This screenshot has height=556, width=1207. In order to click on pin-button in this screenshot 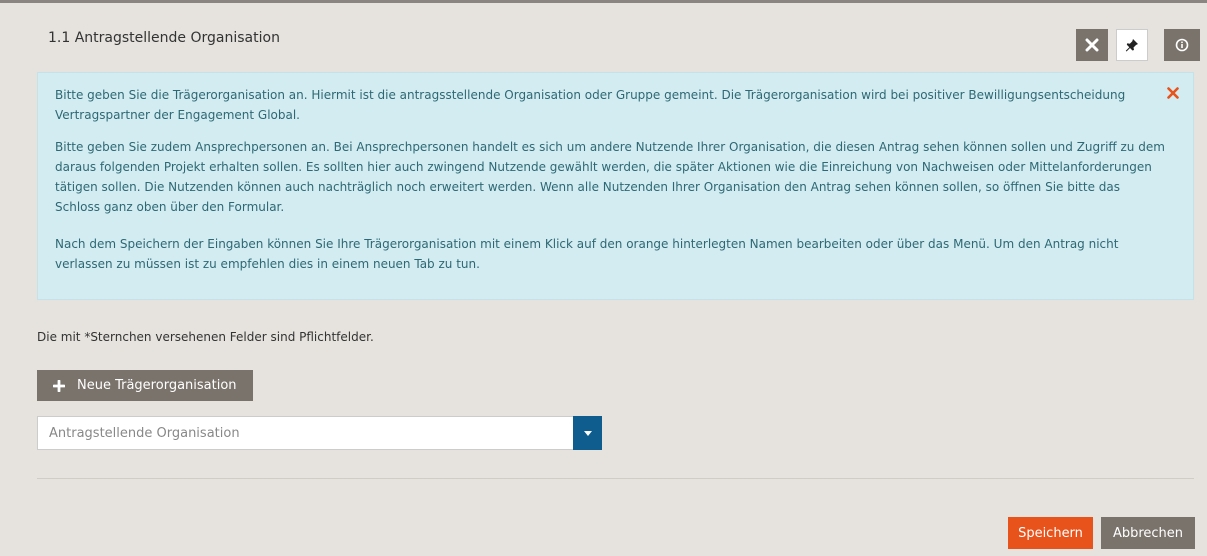, I will do `click(1132, 45)`.